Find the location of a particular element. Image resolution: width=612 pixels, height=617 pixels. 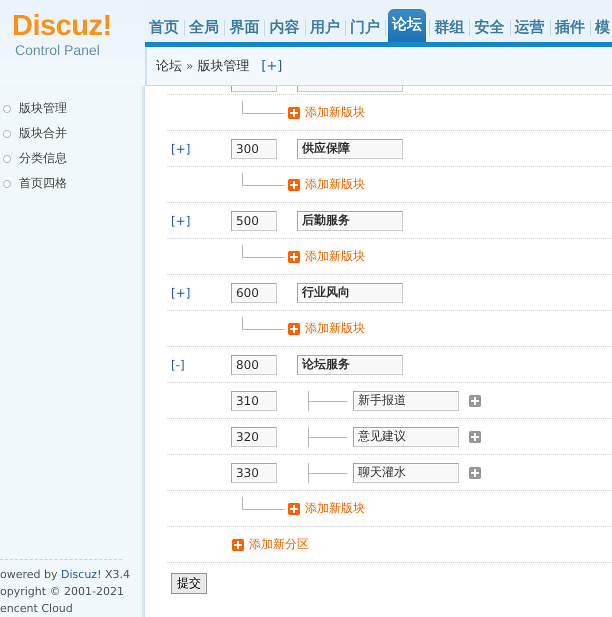

logo-subtitle: Control Panel is located at coordinates (58, 50).